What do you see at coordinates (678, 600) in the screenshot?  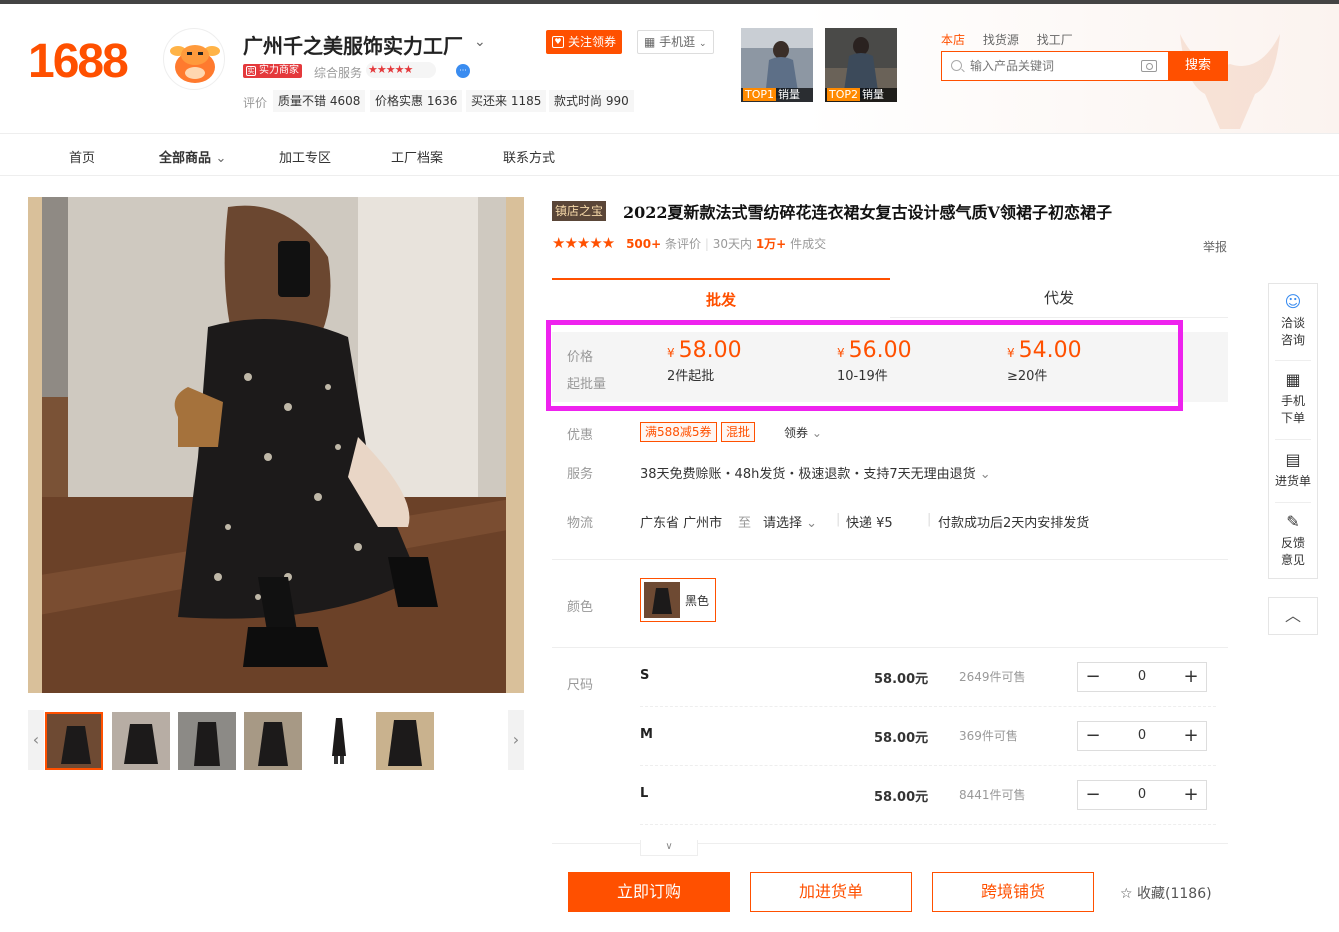 I see `color-option-black: 黑色` at bounding box center [678, 600].